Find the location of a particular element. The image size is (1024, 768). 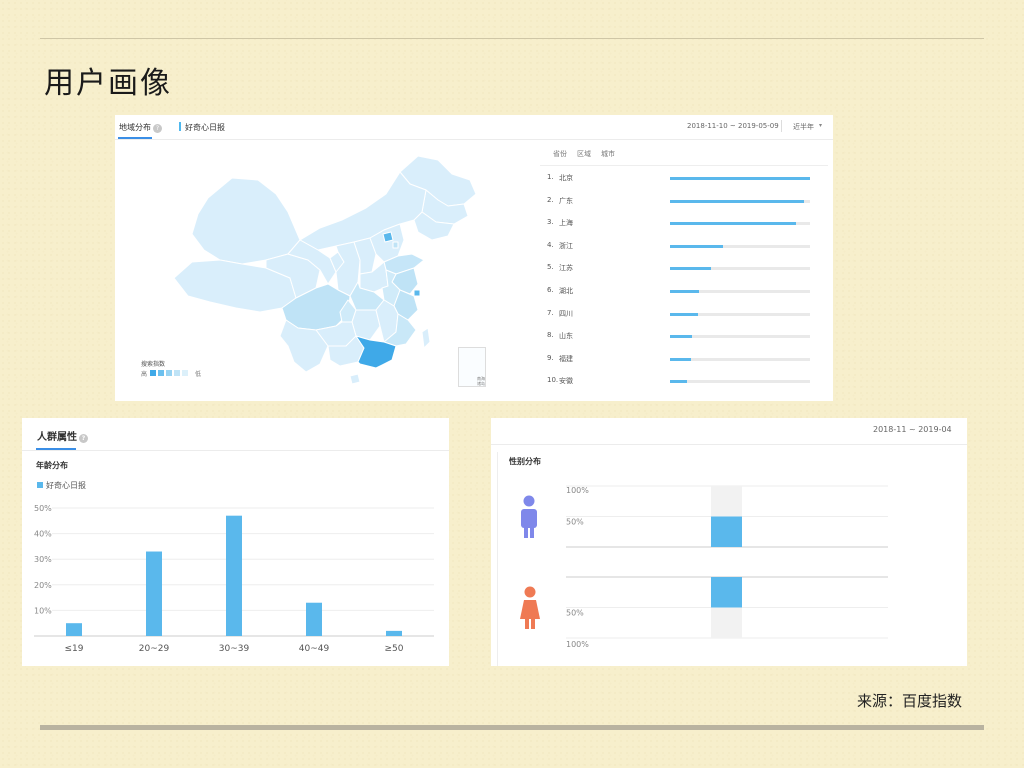

rank-row: 6. 湖北 is located at coordinates (682, 292).